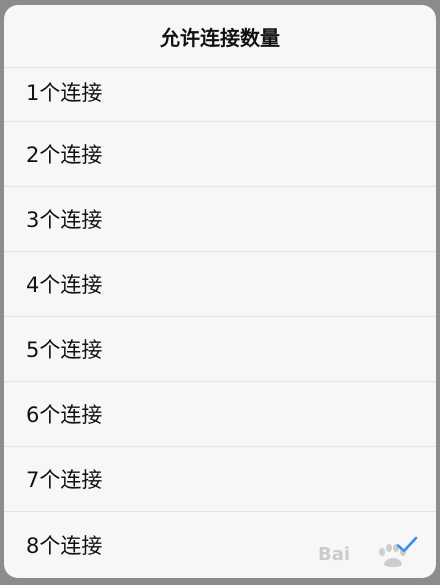  Describe the element at coordinates (220, 219) in the screenshot. I see `option-3-connections: 3个连接` at that location.